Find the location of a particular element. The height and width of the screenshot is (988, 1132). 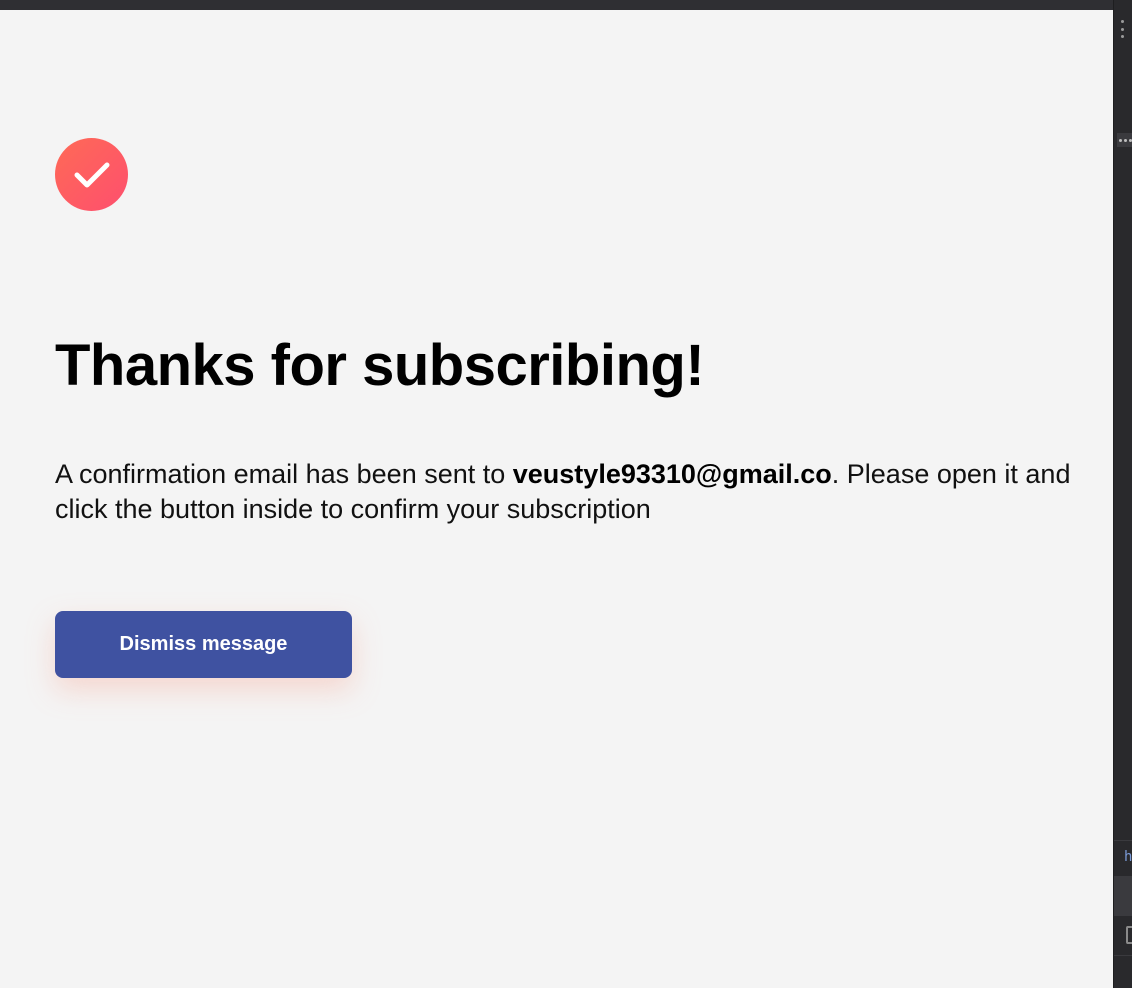

devtools-side-panel: h is located at coordinates (1122, 494).